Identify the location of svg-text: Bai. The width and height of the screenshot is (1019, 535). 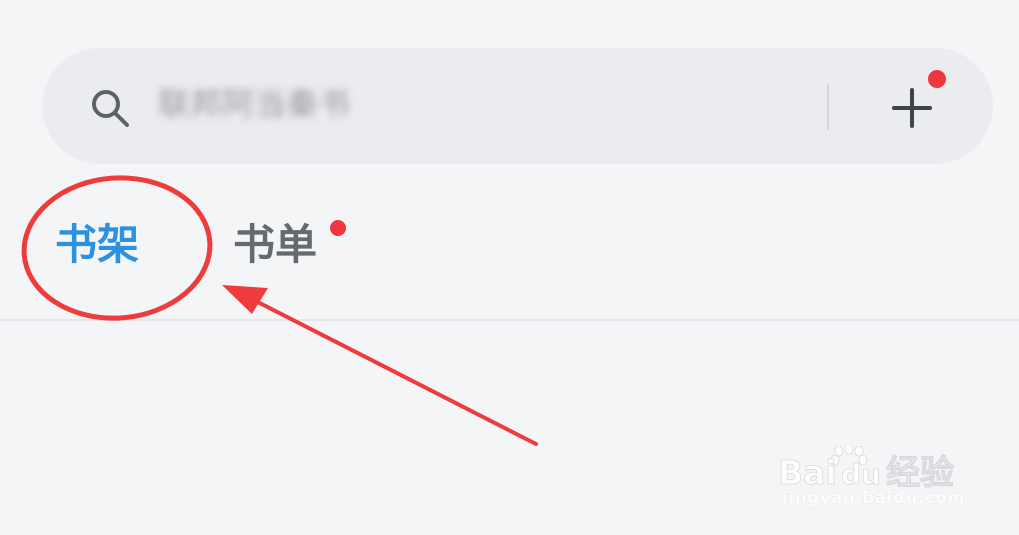
(807, 472).